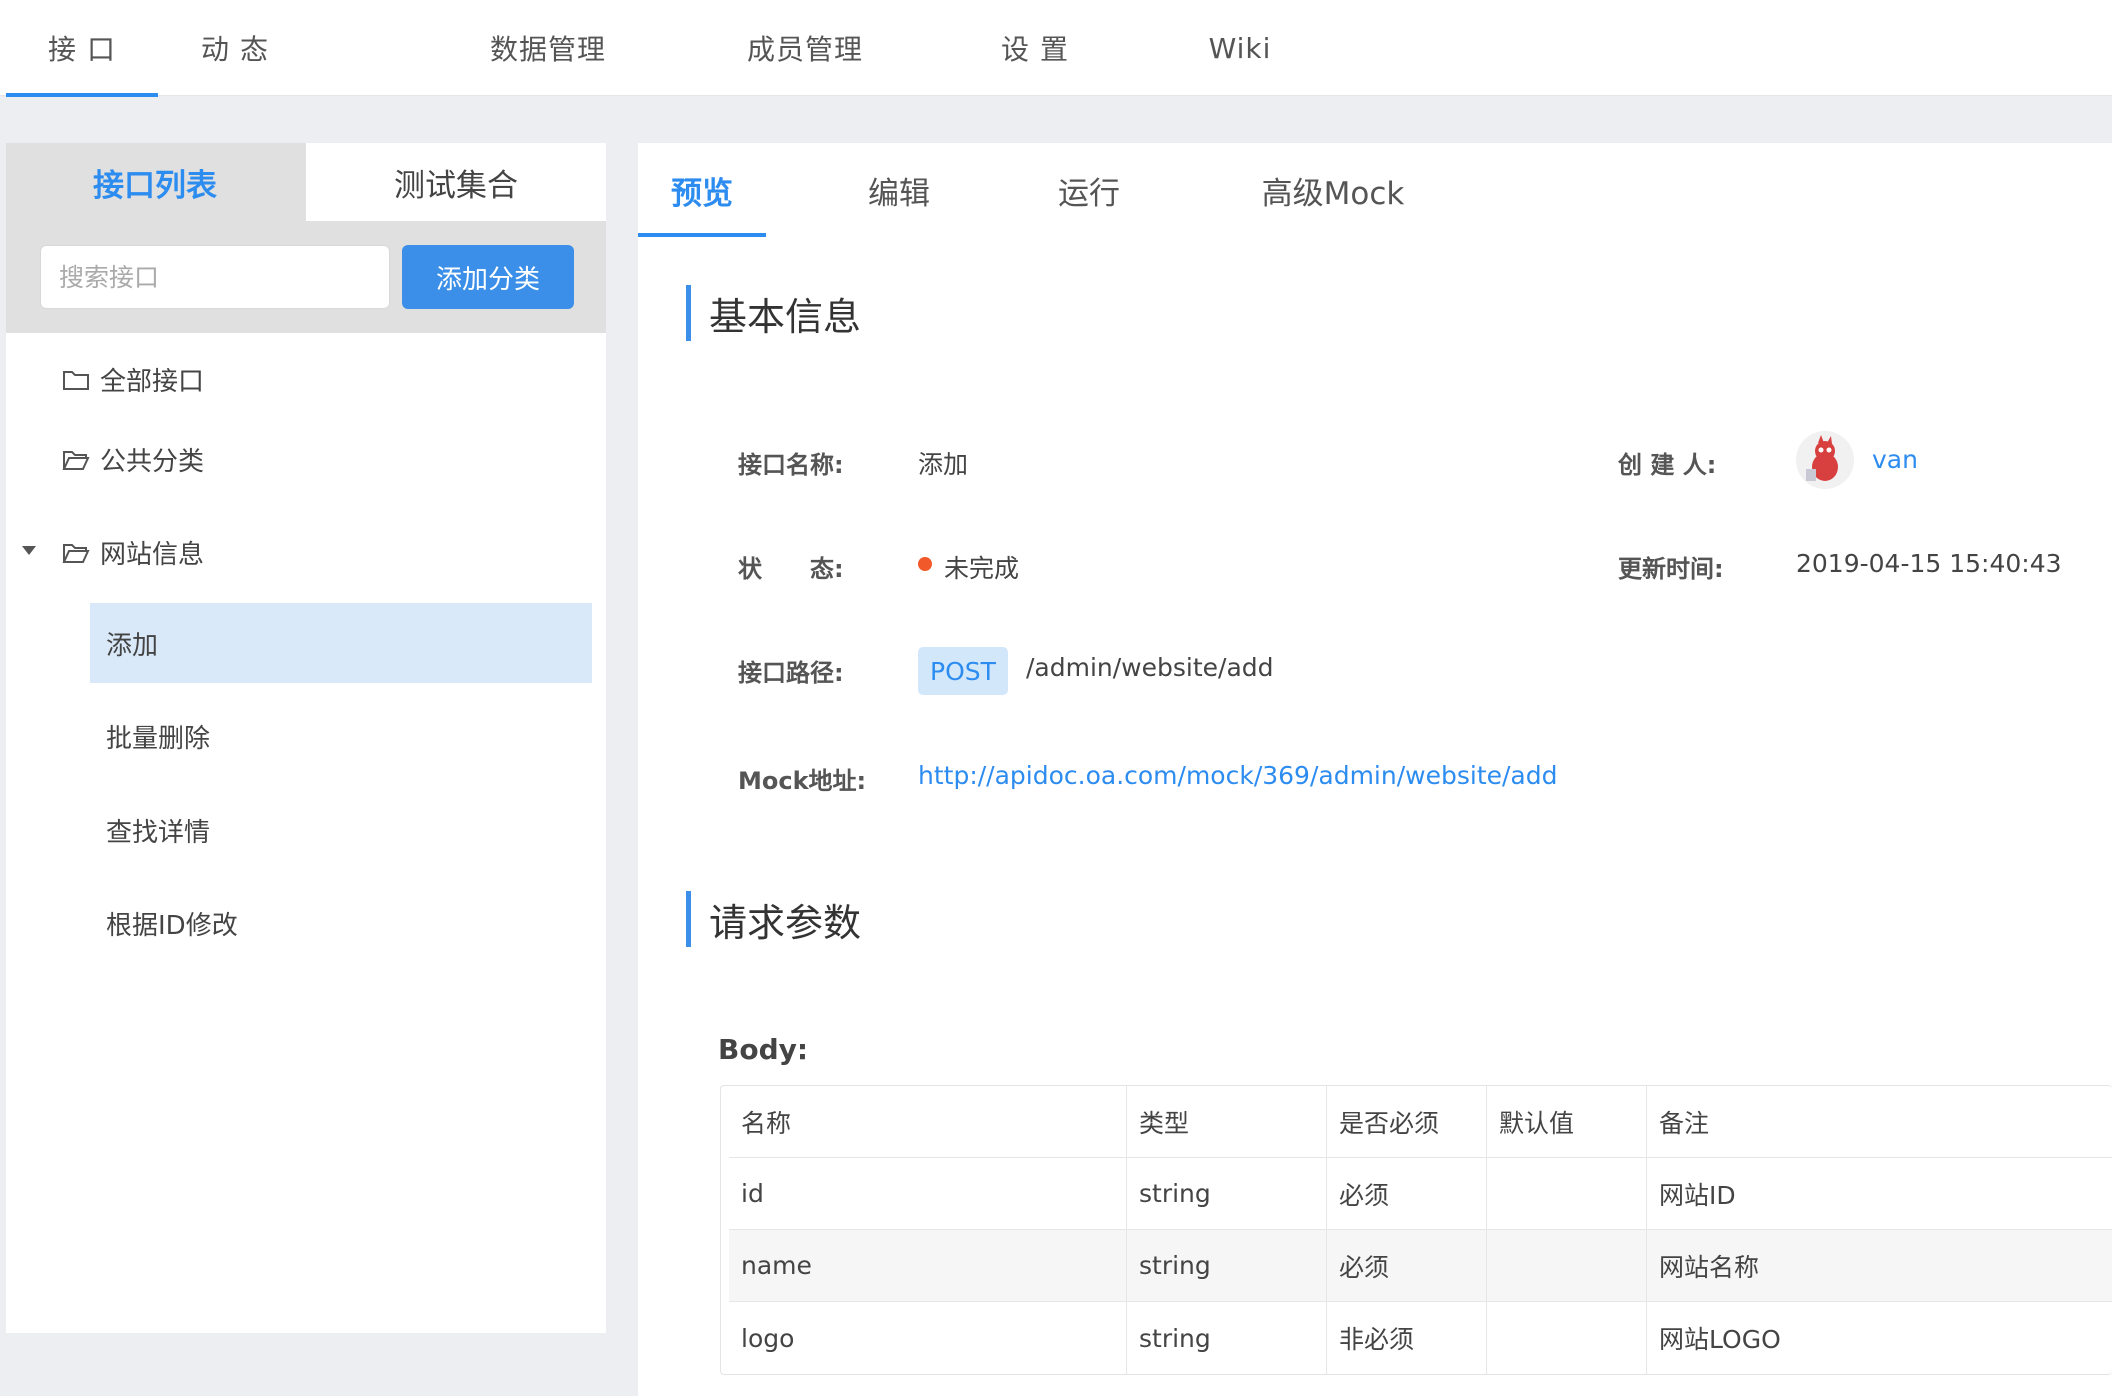 This screenshot has height=1396, width=2112. I want to click on avatar, so click(1825, 460).